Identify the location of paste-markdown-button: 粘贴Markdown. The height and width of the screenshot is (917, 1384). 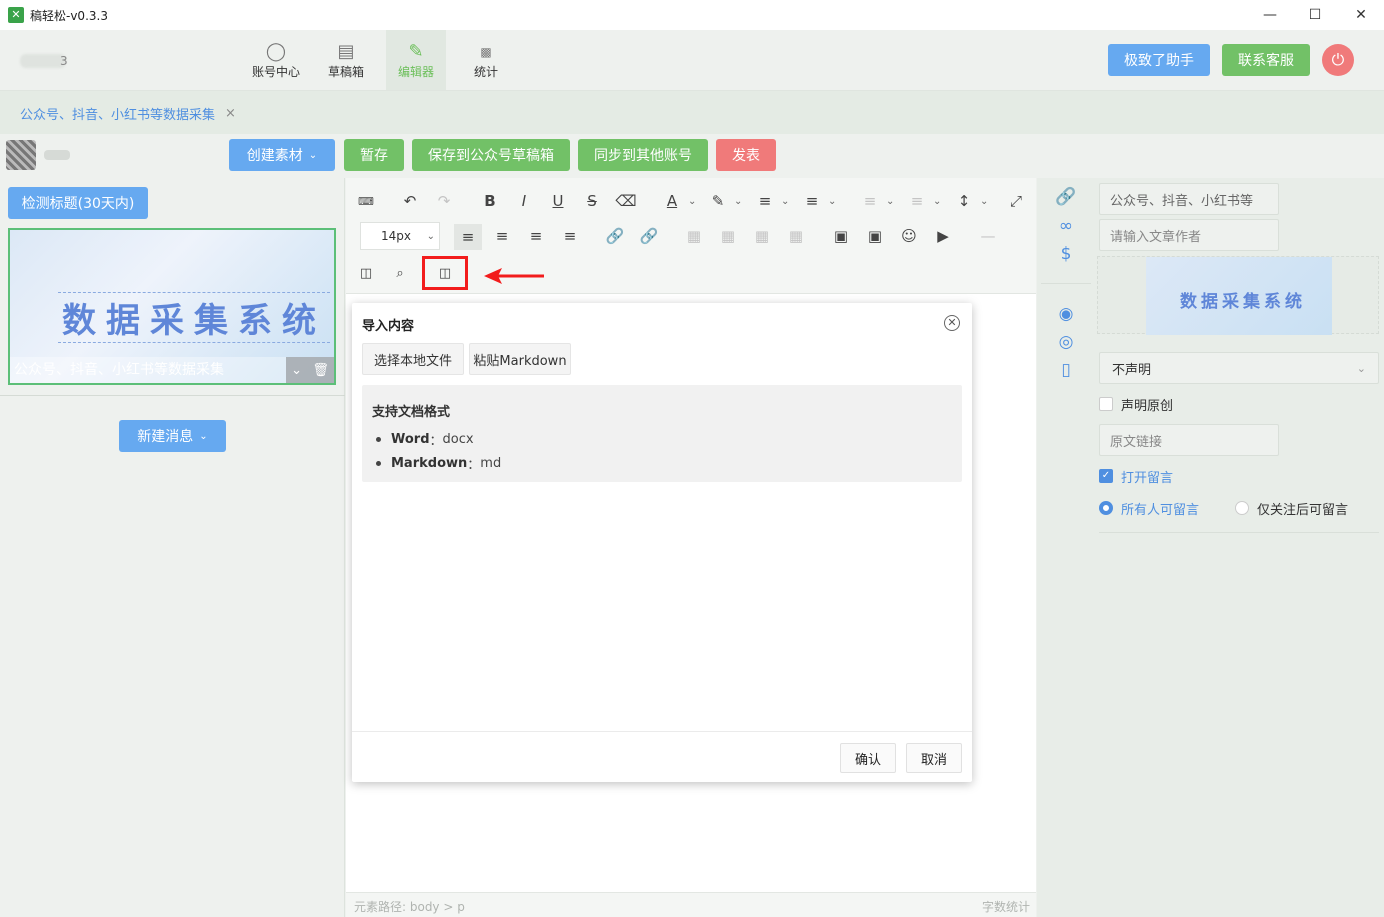
(520, 359).